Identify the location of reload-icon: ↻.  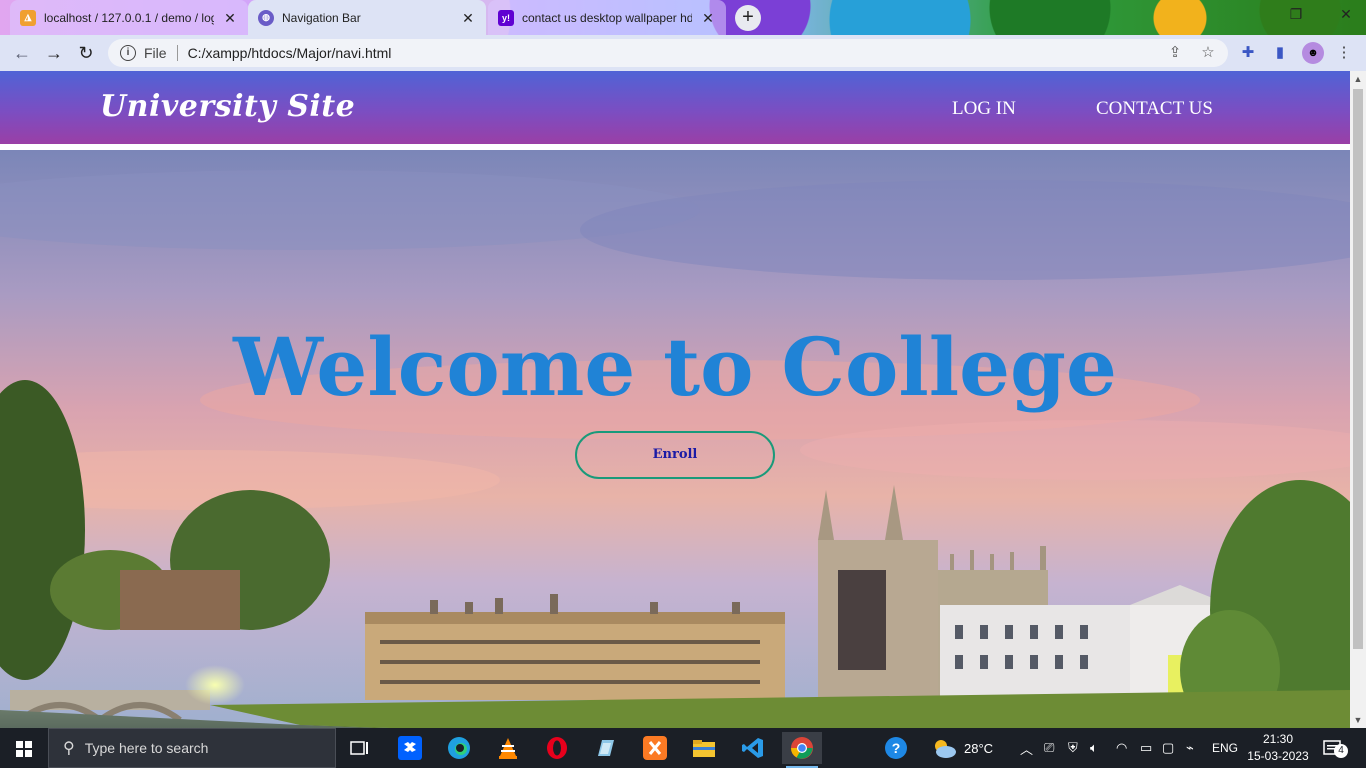
(86, 53).